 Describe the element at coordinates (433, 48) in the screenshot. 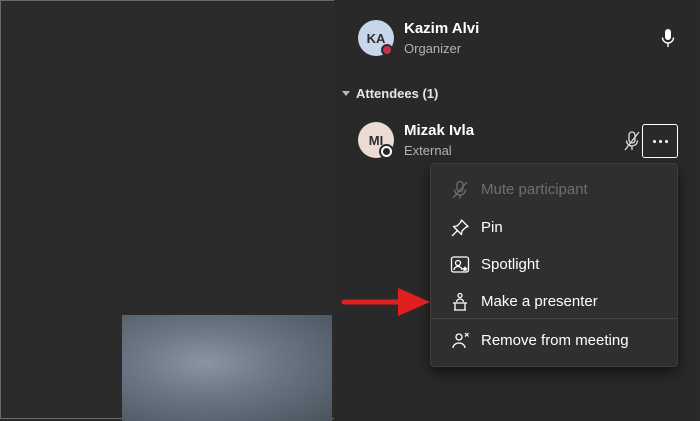

I see `organizer-role: Organizer` at that location.